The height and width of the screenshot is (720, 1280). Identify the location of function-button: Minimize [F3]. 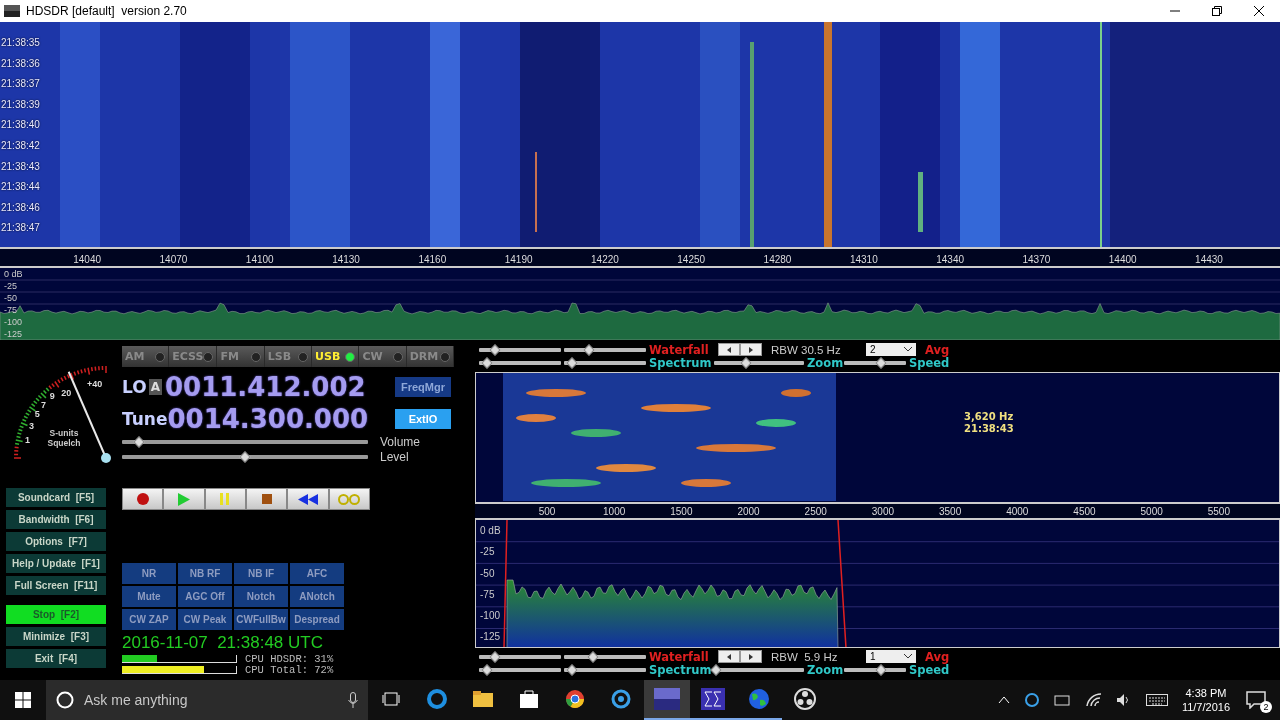
(56, 636).